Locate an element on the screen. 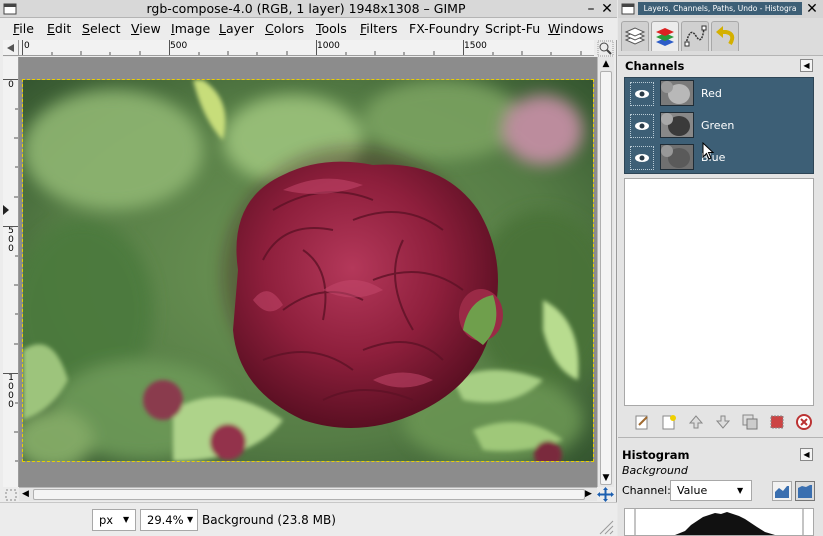 The width and height of the screenshot is (823, 536). channels-toolbar is located at coordinates (719, 422).